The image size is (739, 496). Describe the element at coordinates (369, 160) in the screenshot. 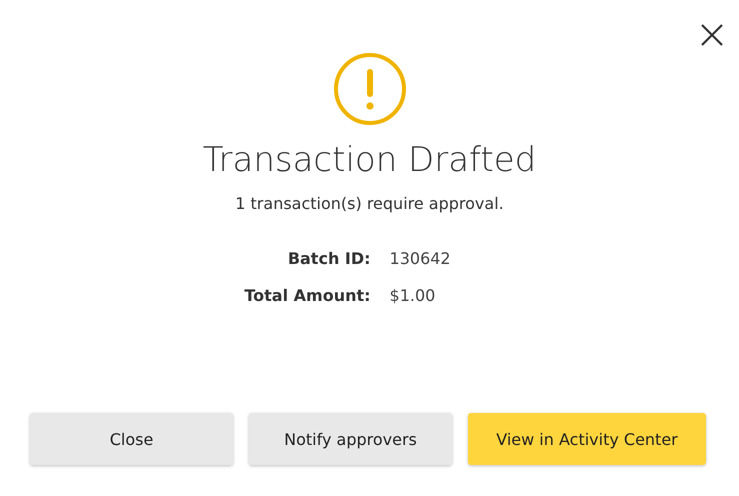

I see `dialog-title: Transaction Drafted` at that location.